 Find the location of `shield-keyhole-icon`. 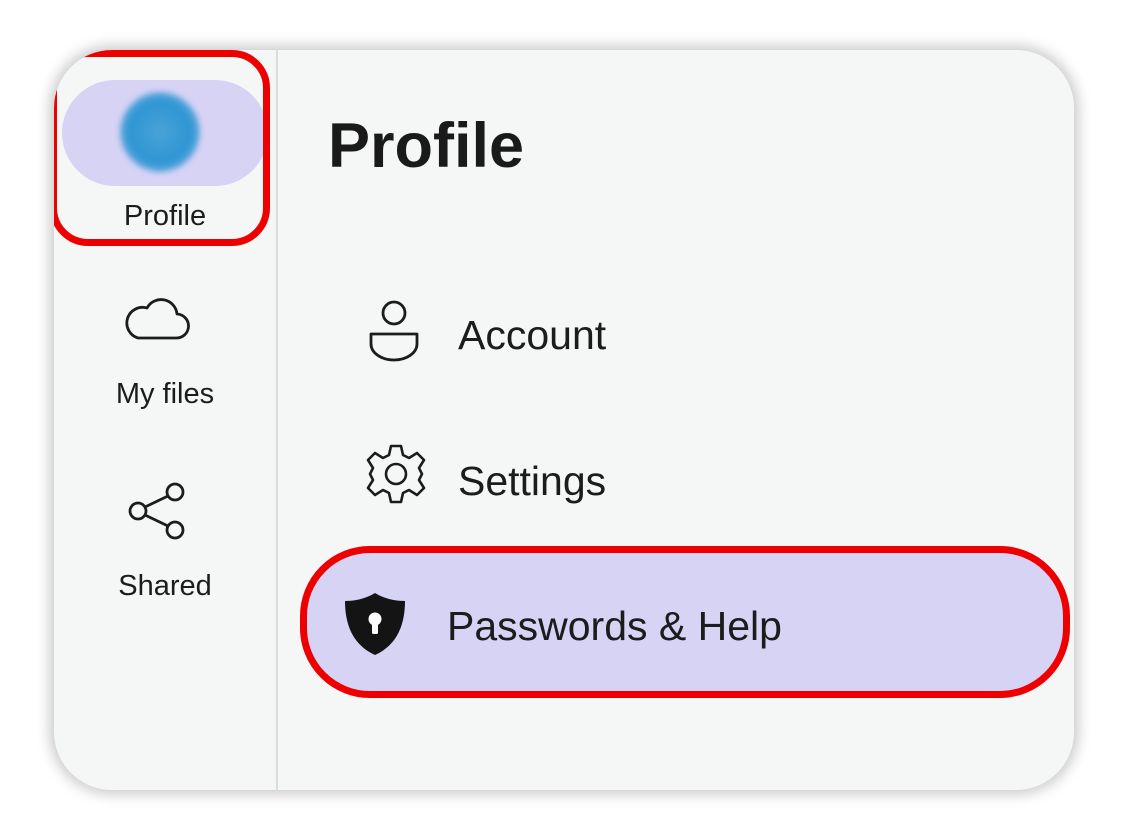

shield-keyhole-icon is located at coordinates (375, 626).